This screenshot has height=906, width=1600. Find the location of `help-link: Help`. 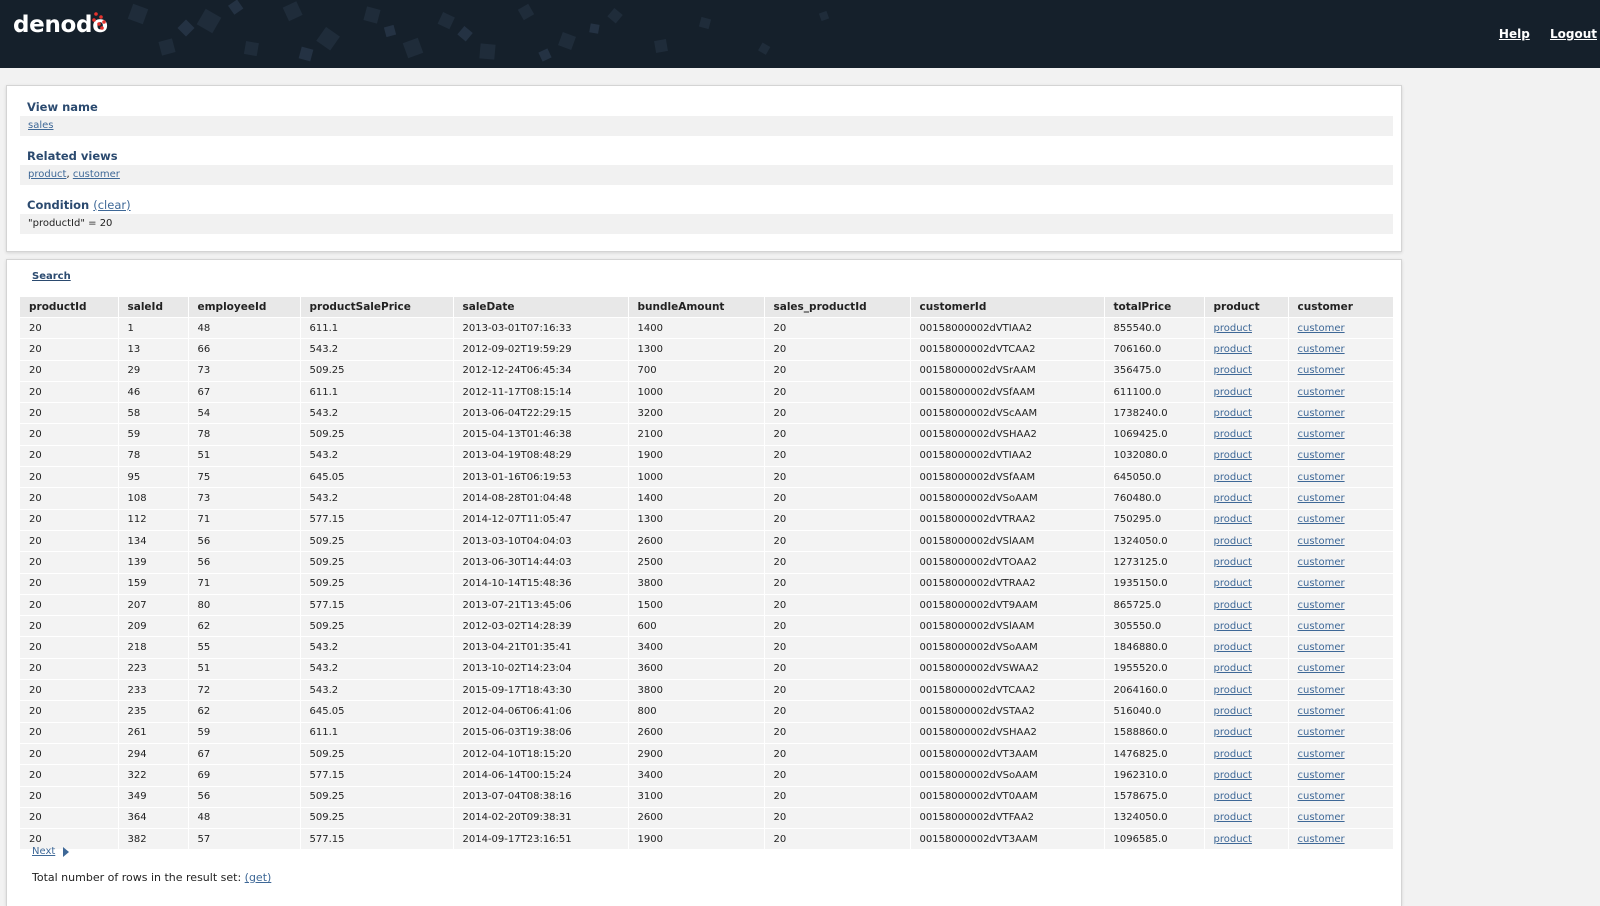

help-link: Help is located at coordinates (1514, 34).